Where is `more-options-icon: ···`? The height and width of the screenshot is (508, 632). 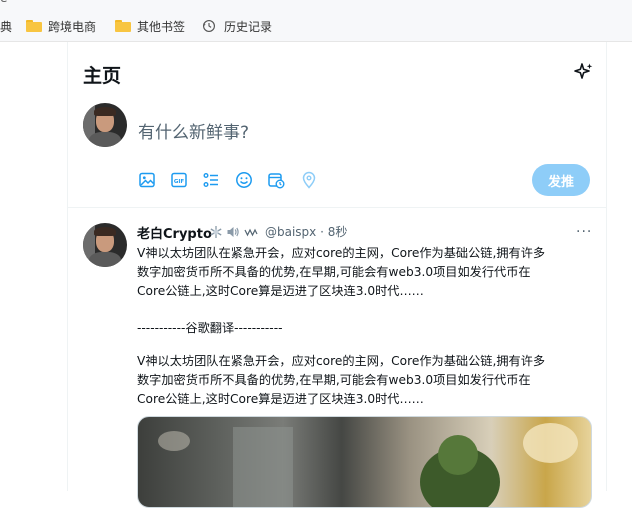 more-options-icon: ··· is located at coordinates (584, 232).